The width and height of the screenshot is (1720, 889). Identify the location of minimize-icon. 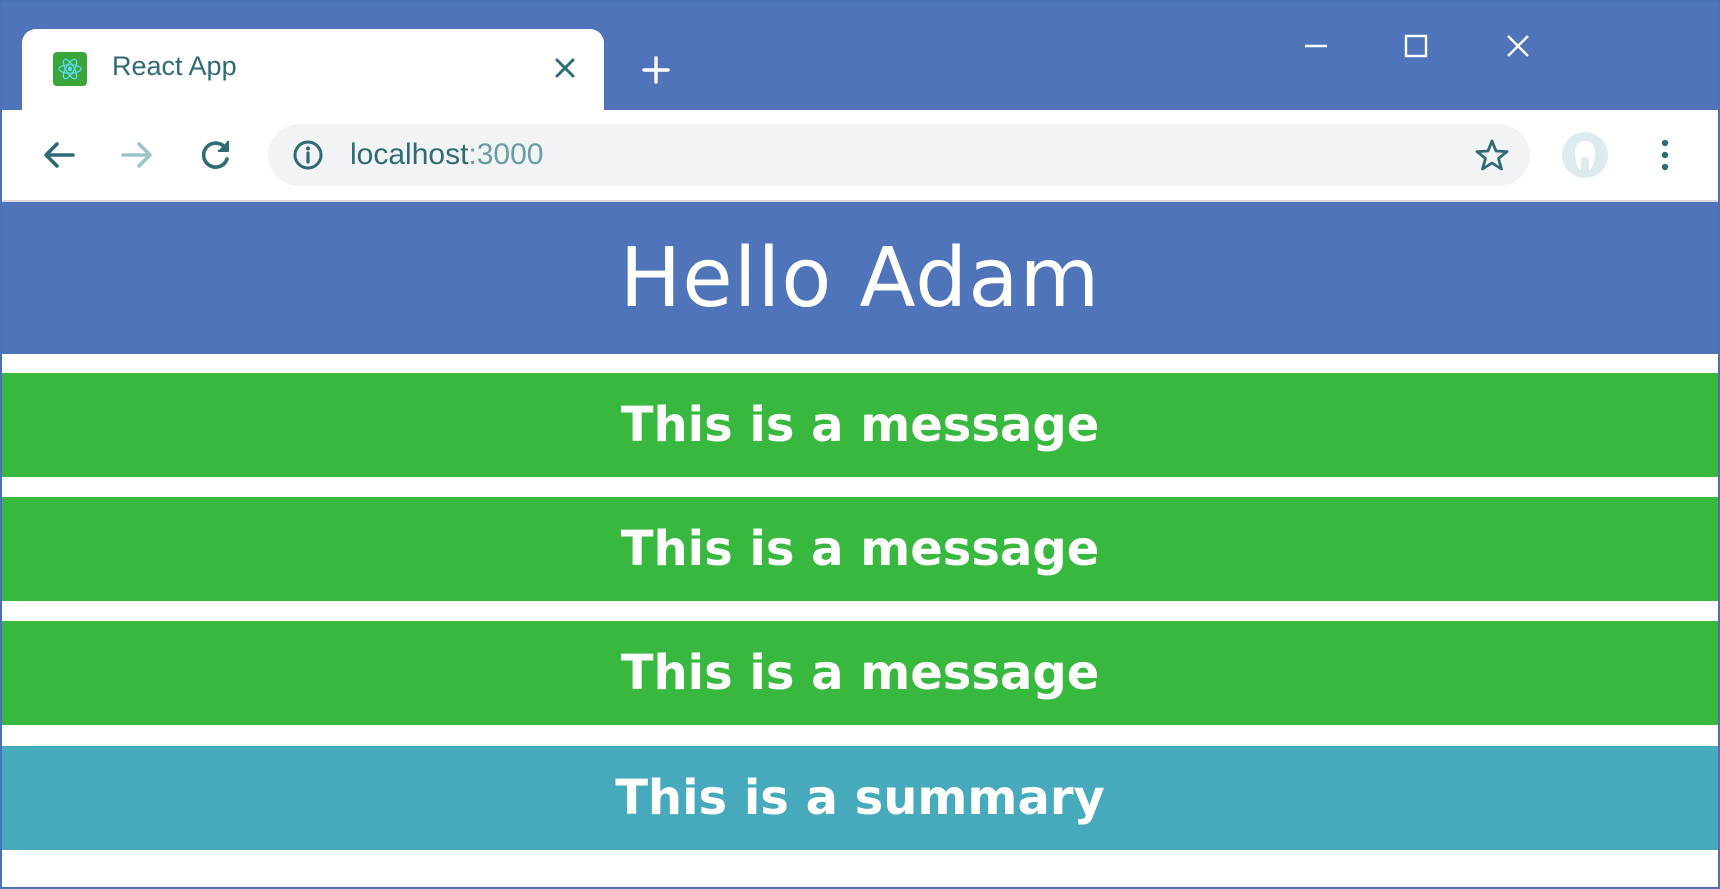
(1316, 46).